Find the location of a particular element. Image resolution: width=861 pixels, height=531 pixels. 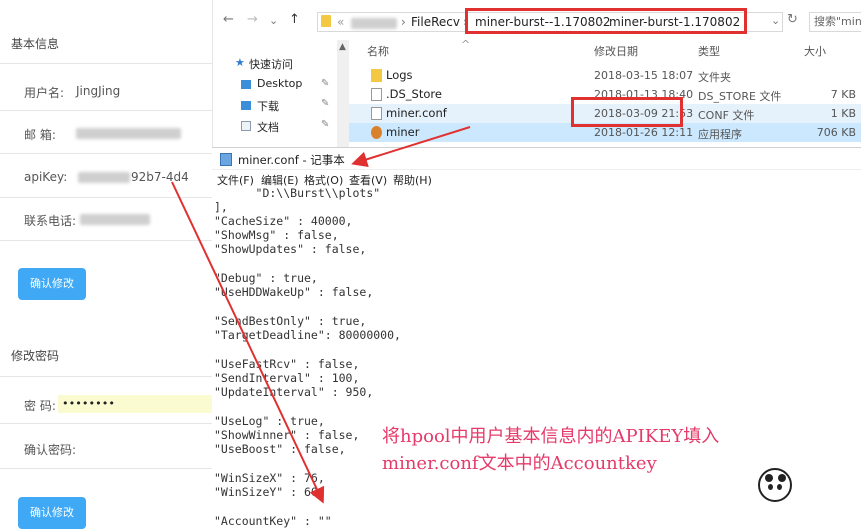

file-row: Logs 2018-03-15 18:07 文件夹 is located at coordinates (605, 75).